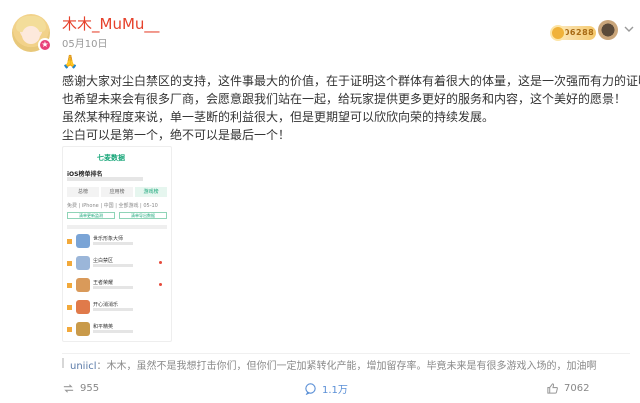 The image size is (640, 403). I want to click on screenshot-app-row: 王者荣耀, so click(118, 286).